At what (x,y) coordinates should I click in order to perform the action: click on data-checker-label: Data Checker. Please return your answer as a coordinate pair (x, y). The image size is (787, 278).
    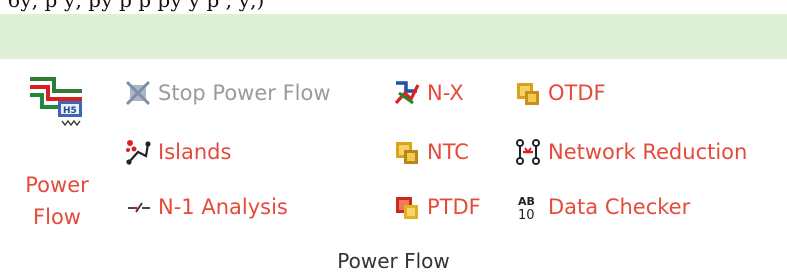
    Looking at the image, I should click on (619, 207).